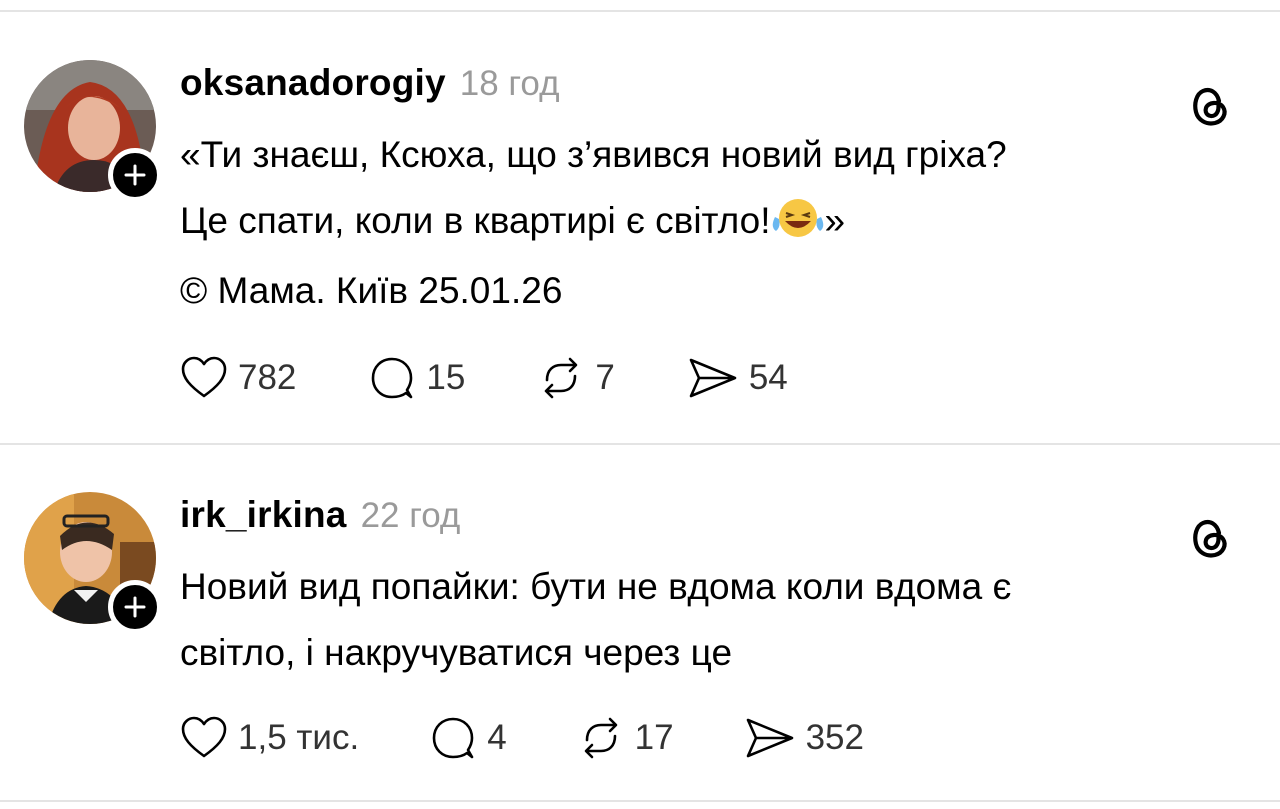  What do you see at coordinates (834, 737) in the screenshot?
I see `share-count: 352` at bounding box center [834, 737].